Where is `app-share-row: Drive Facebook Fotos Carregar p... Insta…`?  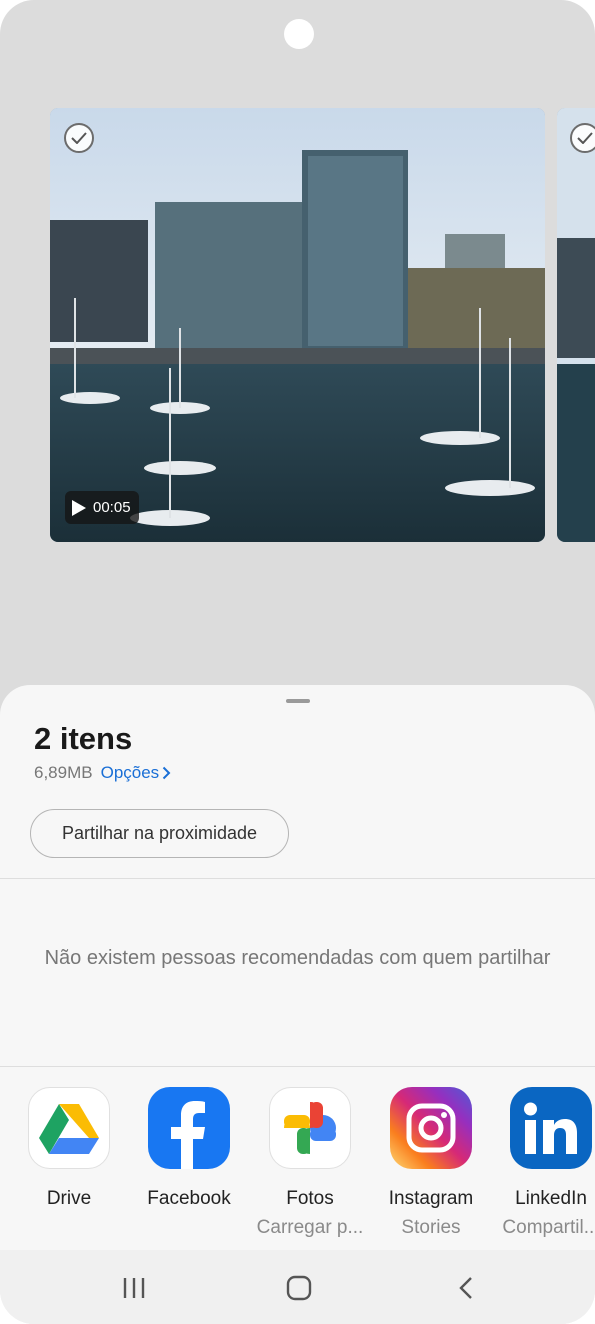
app-share-row: Drive Facebook Fotos Carregar p... Insta… is located at coordinates (297, 1167).